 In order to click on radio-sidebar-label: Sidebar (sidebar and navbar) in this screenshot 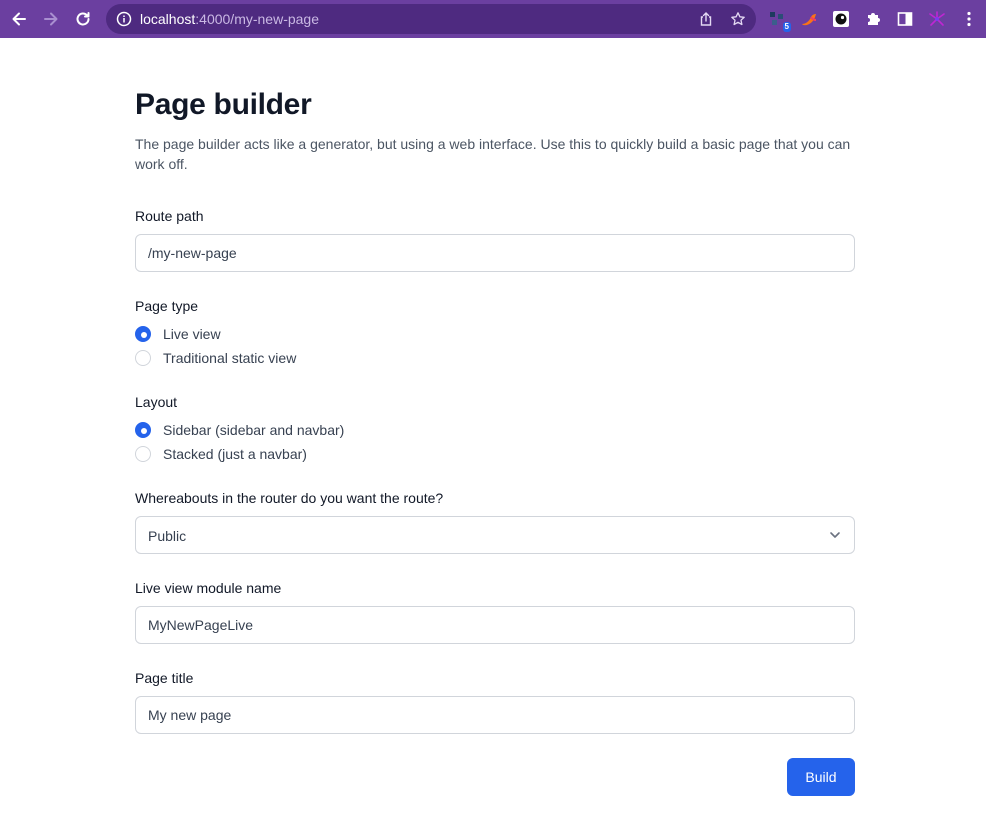, I will do `click(254, 430)`.